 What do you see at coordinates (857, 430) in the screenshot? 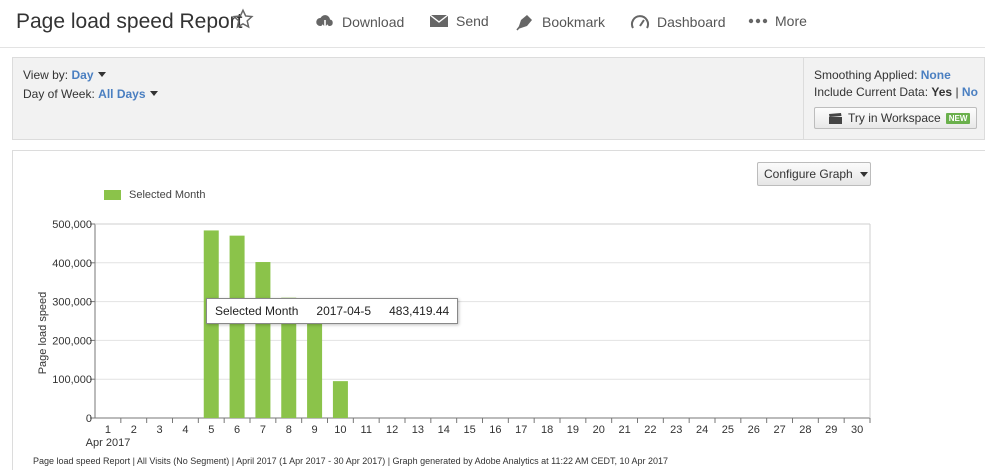
I see `x-tick-label: 30` at bounding box center [857, 430].